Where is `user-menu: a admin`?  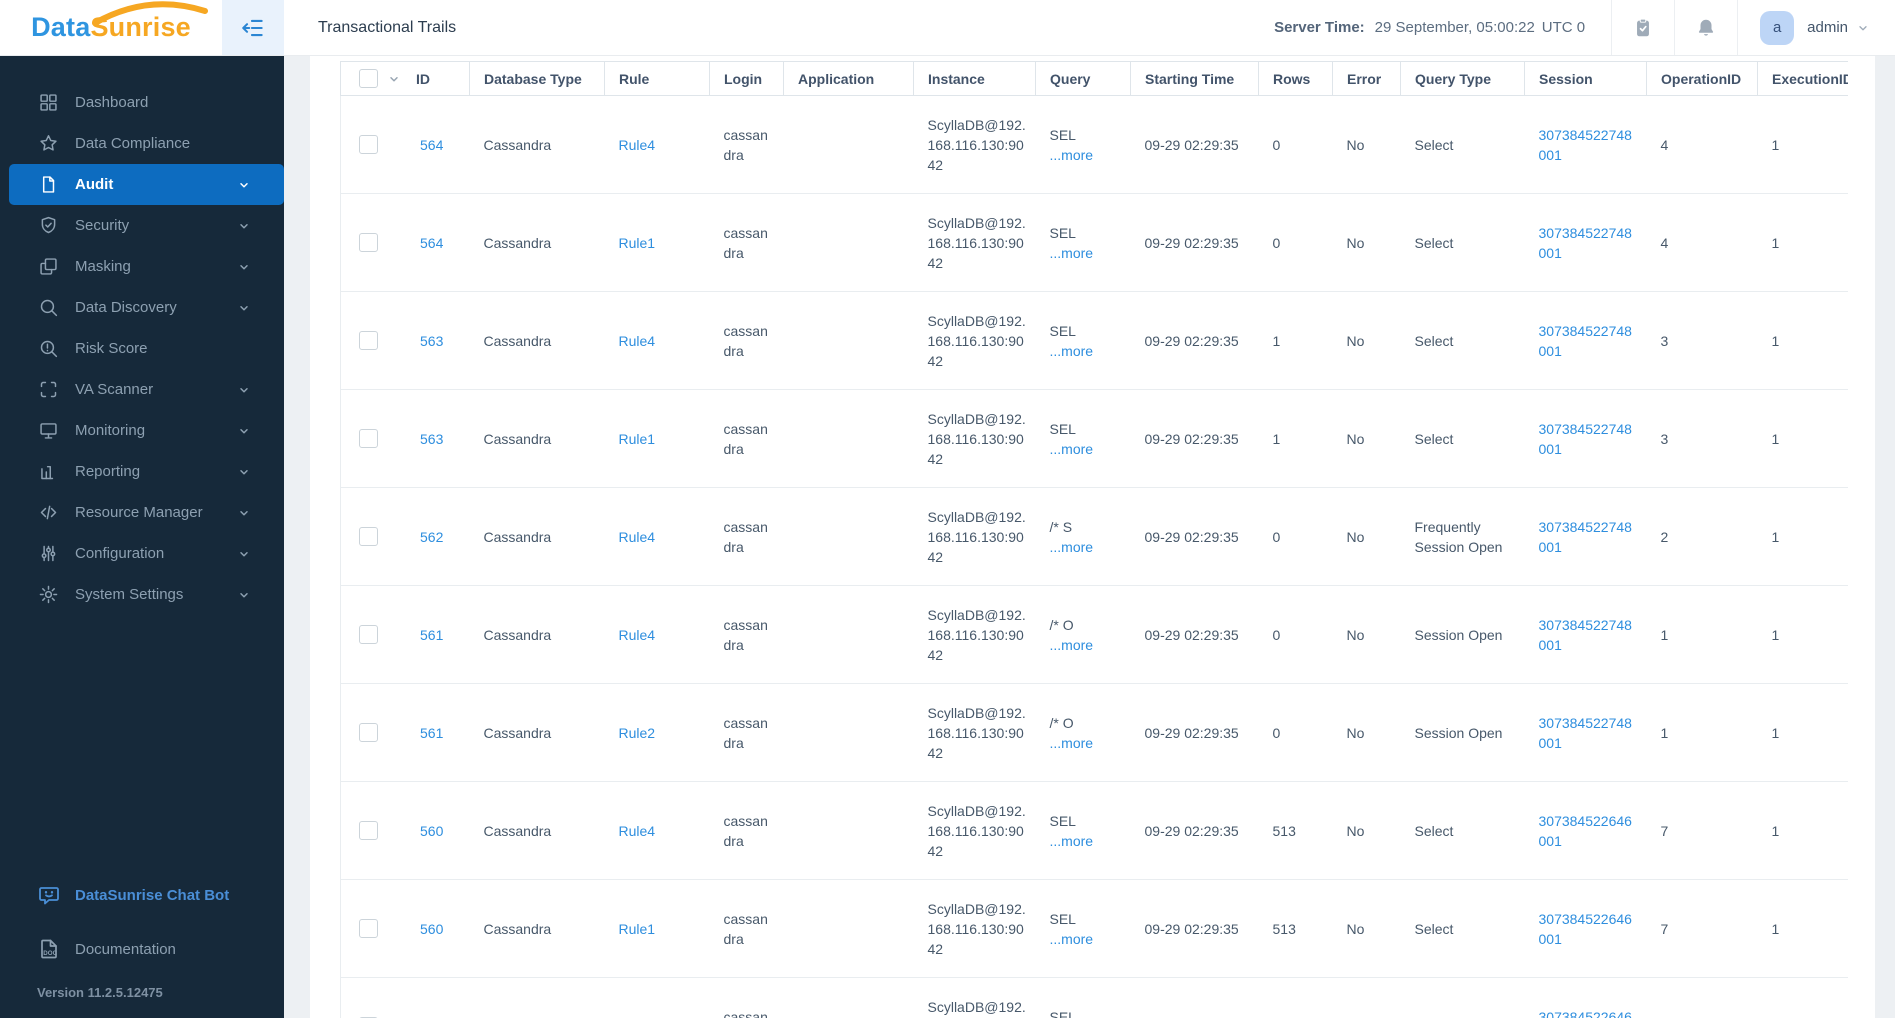 user-menu: a admin is located at coordinates (1816, 27).